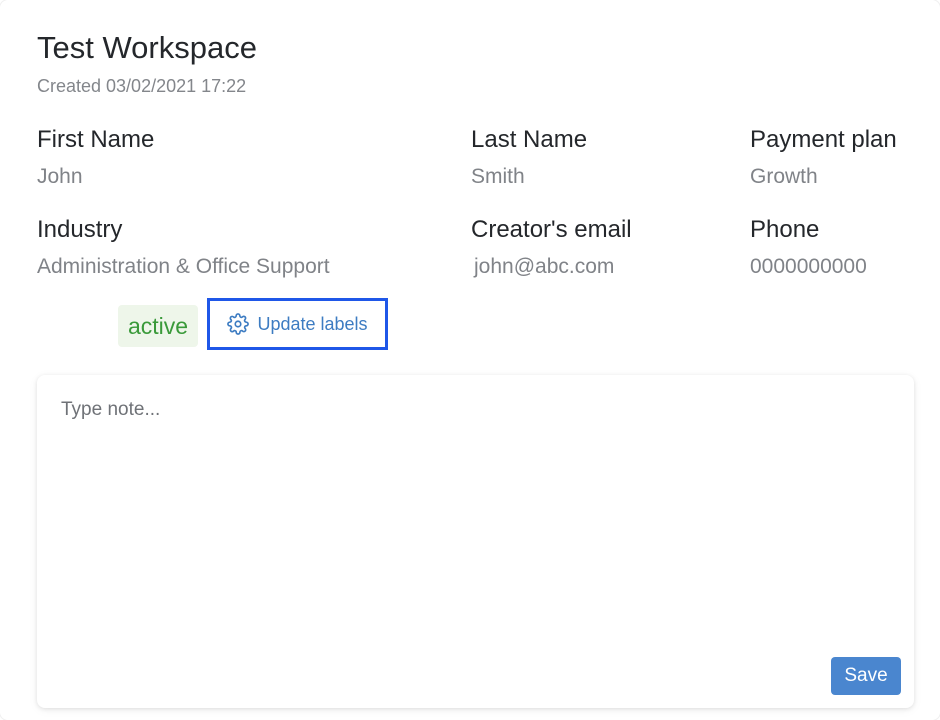 Image resolution: width=940 pixels, height=720 pixels. What do you see at coordinates (238, 324) in the screenshot?
I see `gear-icon` at bounding box center [238, 324].